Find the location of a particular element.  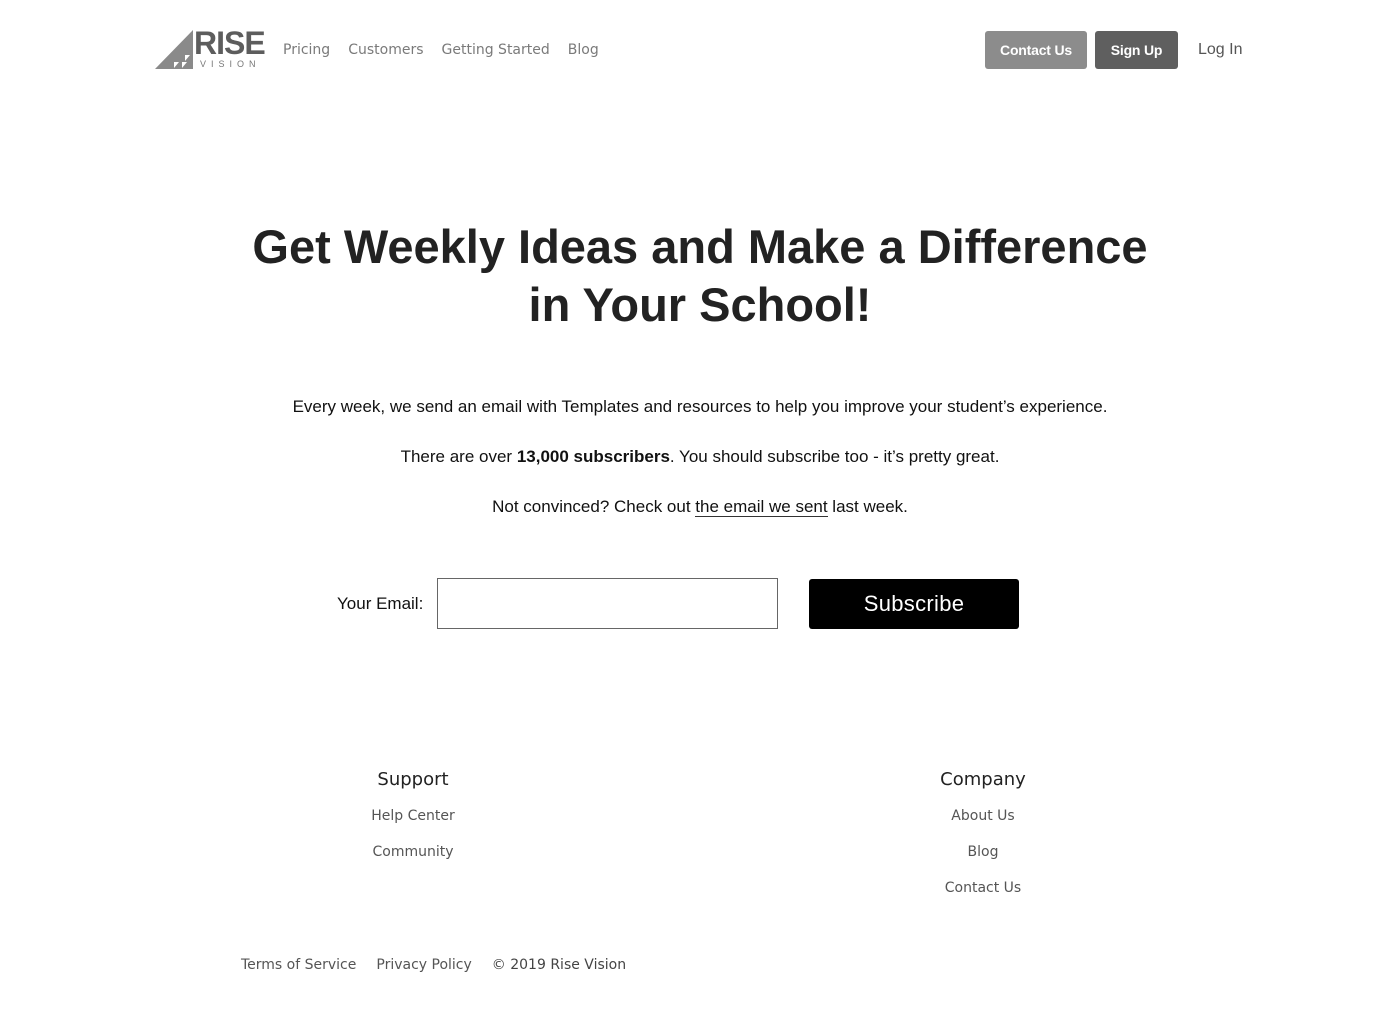

rise-vision-logo: RISE VISION is located at coordinates (210, 48).